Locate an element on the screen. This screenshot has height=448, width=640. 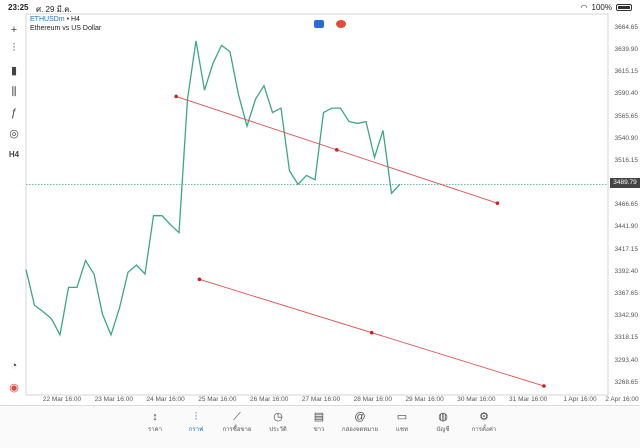
price-tick-label: 3664.65 is located at coordinates (626, 27).